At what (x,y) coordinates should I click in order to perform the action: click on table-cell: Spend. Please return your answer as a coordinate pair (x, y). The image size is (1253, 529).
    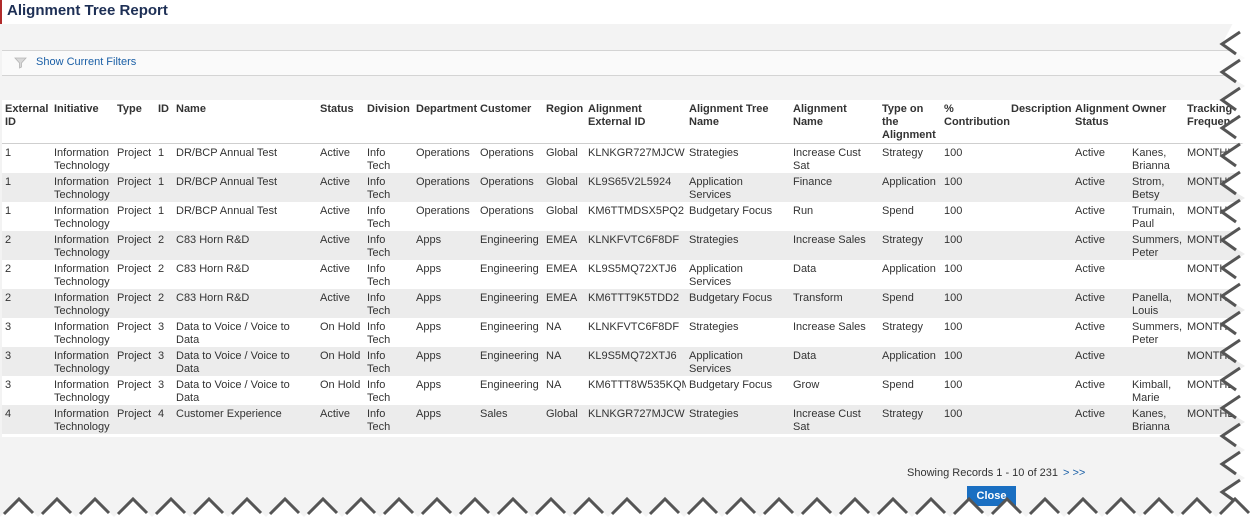
    Looking at the image, I should click on (910, 303).